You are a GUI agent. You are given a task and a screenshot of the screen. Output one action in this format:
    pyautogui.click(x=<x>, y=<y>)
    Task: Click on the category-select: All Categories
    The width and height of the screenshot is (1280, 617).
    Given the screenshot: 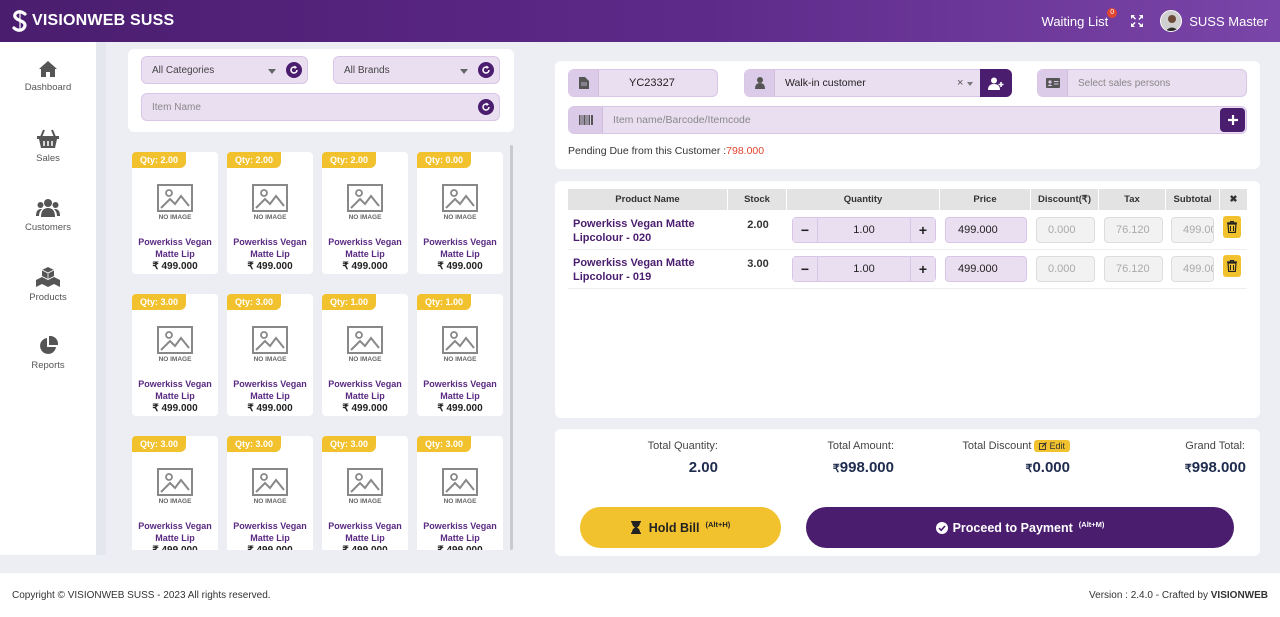 What is the action you would take?
    pyautogui.click(x=224, y=70)
    